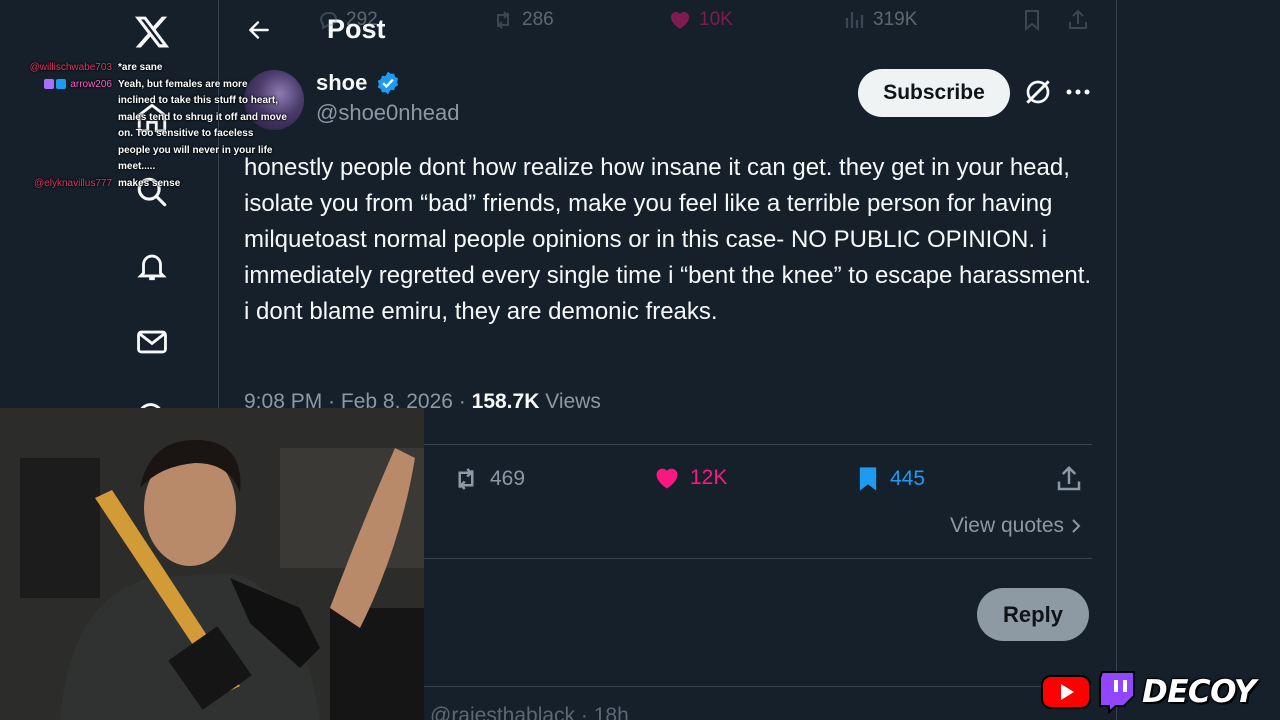  What do you see at coordinates (61, 83) in the screenshot?
I see `sub-badge-icon` at bounding box center [61, 83].